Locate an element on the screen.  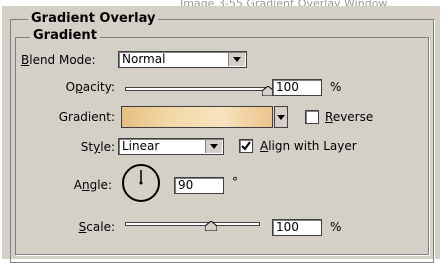
scale-unit: % is located at coordinates (336, 227).